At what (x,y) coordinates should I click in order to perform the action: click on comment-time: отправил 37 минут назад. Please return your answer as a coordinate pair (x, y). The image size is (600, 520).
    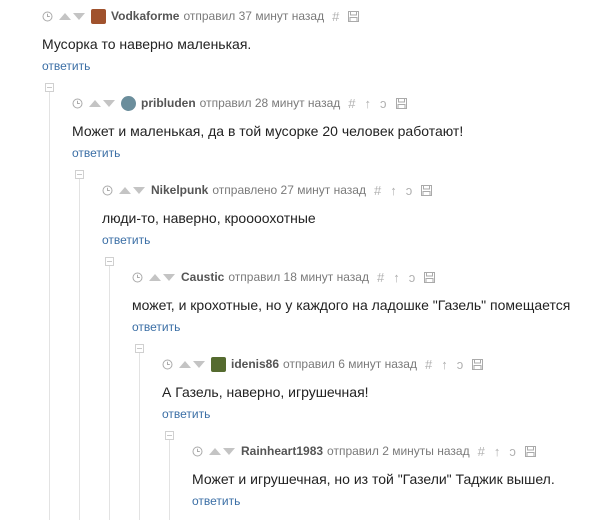
    Looking at the image, I should click on (254, 16).